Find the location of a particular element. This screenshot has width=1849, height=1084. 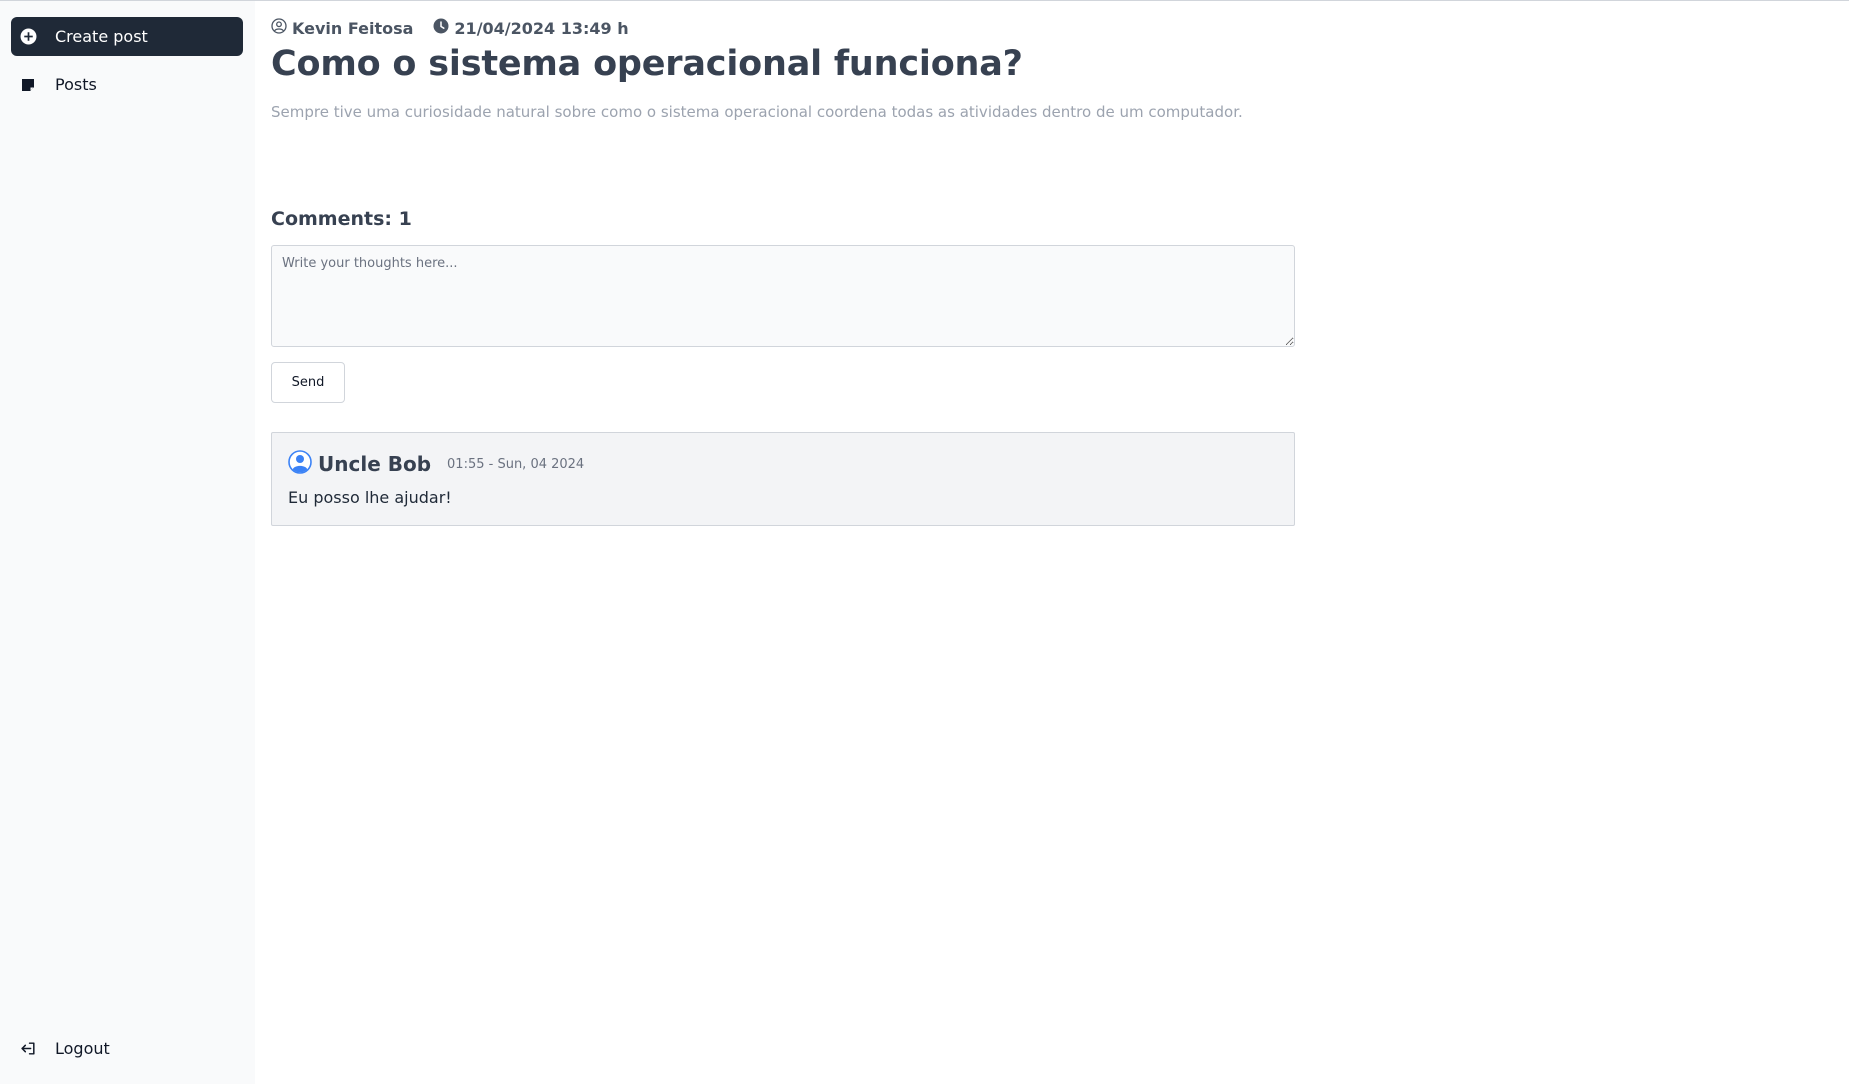

post-datetime: 21/04/2024 13:49 h is located at coordinates (531, 28).